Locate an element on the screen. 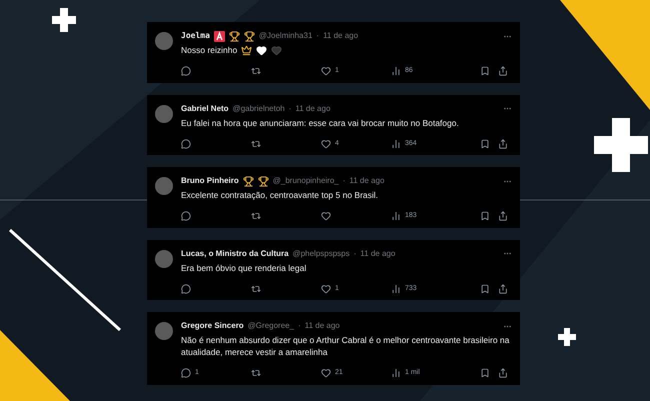 Image resolution: width=650 pixels, height=401 pixels. tweet-text: Nosso reizinho is located at coordinates (209, 50).